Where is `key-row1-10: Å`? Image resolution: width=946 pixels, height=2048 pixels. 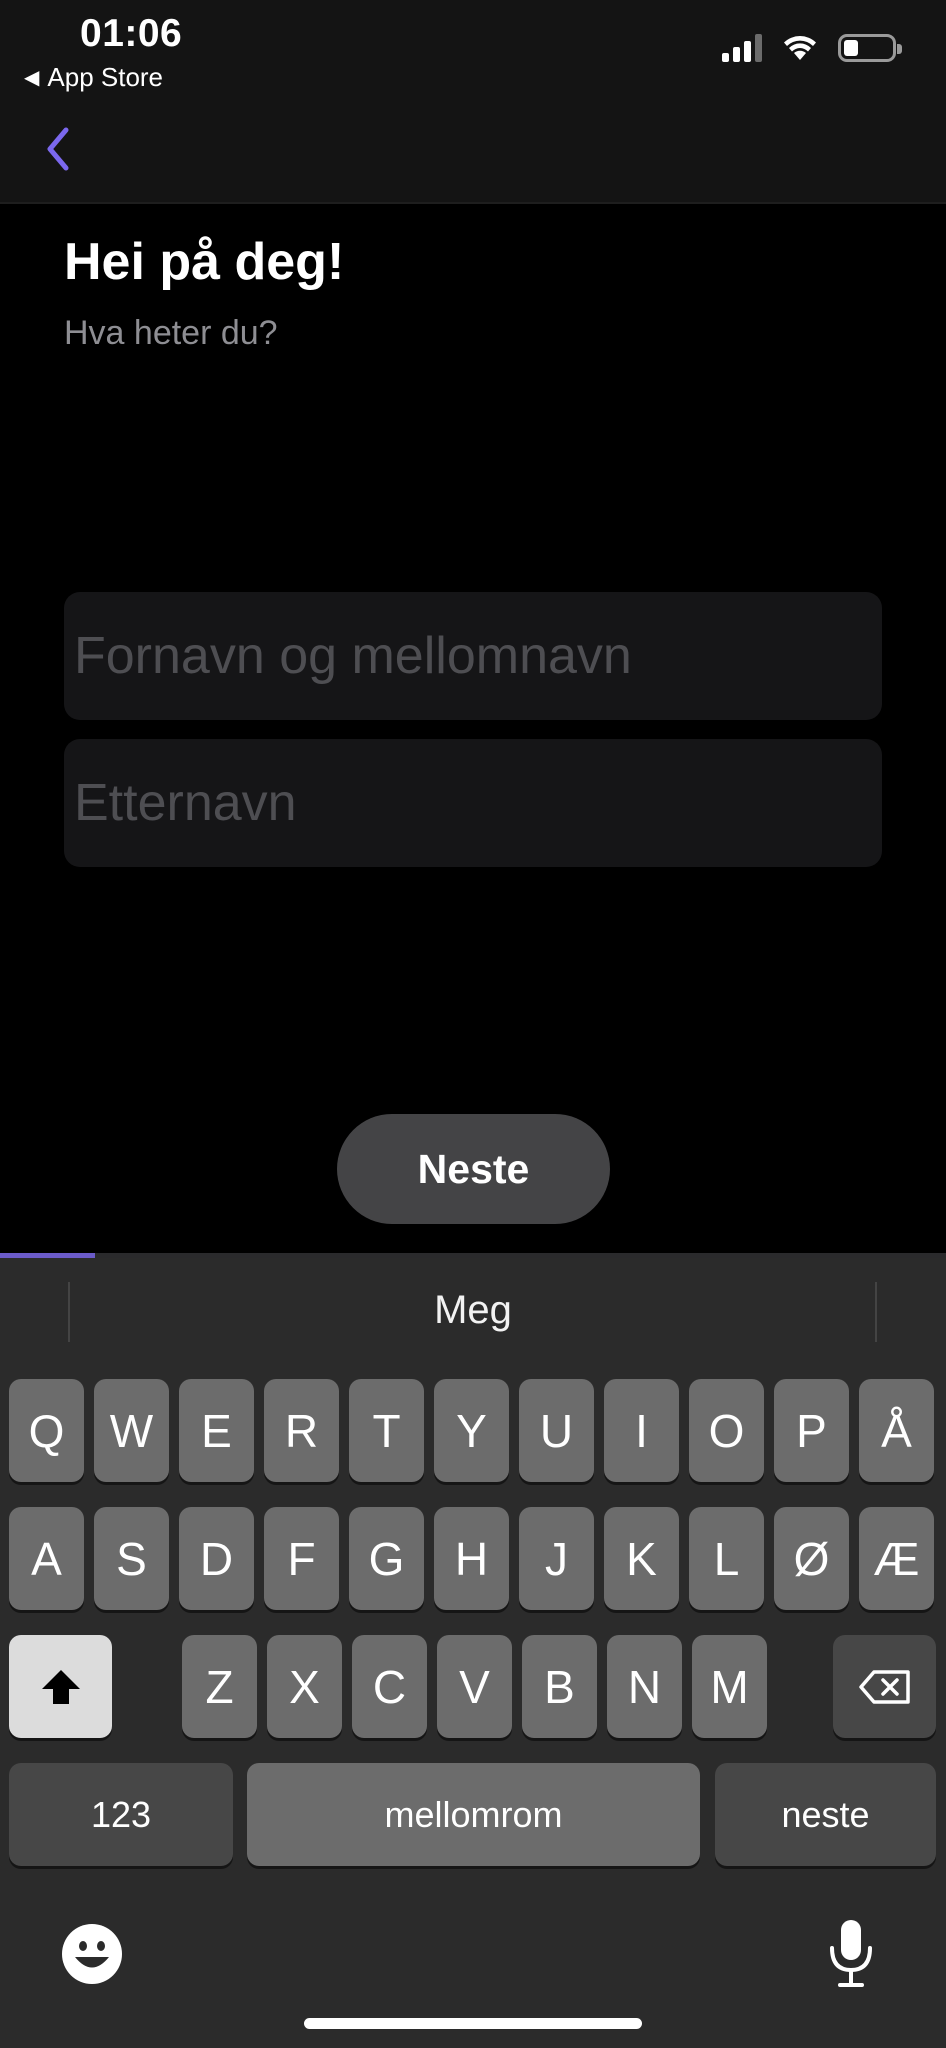
key-row1-10: Å is located at coordinates (896, 1430).